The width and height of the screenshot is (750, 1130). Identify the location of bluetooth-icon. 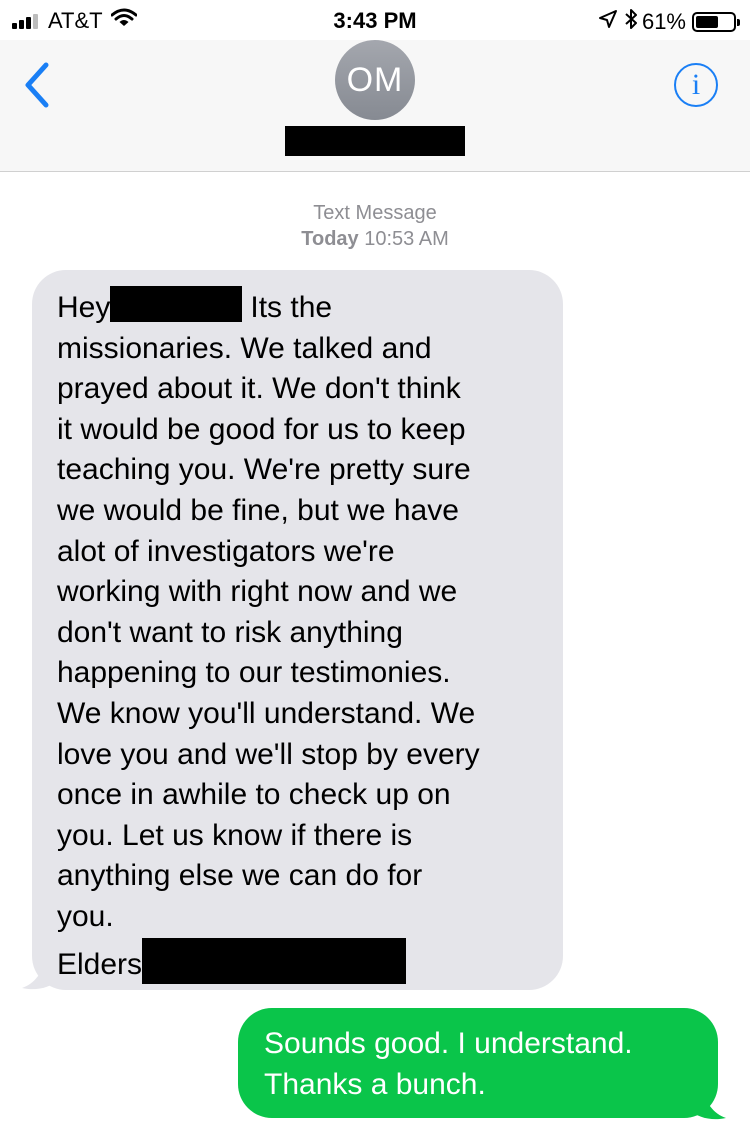
(631, 22).